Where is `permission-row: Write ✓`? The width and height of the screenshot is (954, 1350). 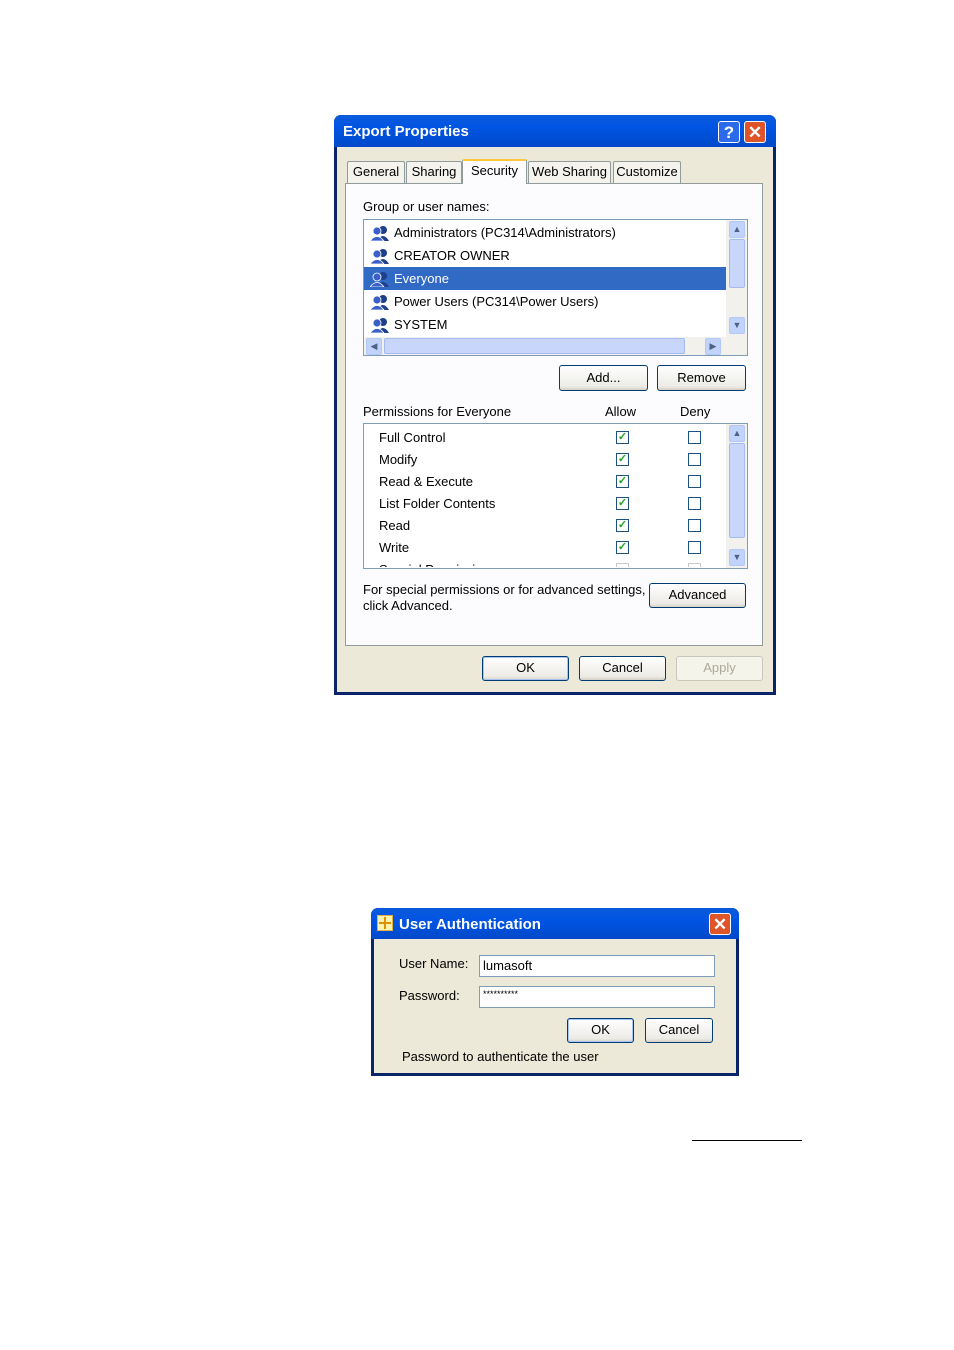 permission-row: Write ✓ is located at coordinates (545, 547).